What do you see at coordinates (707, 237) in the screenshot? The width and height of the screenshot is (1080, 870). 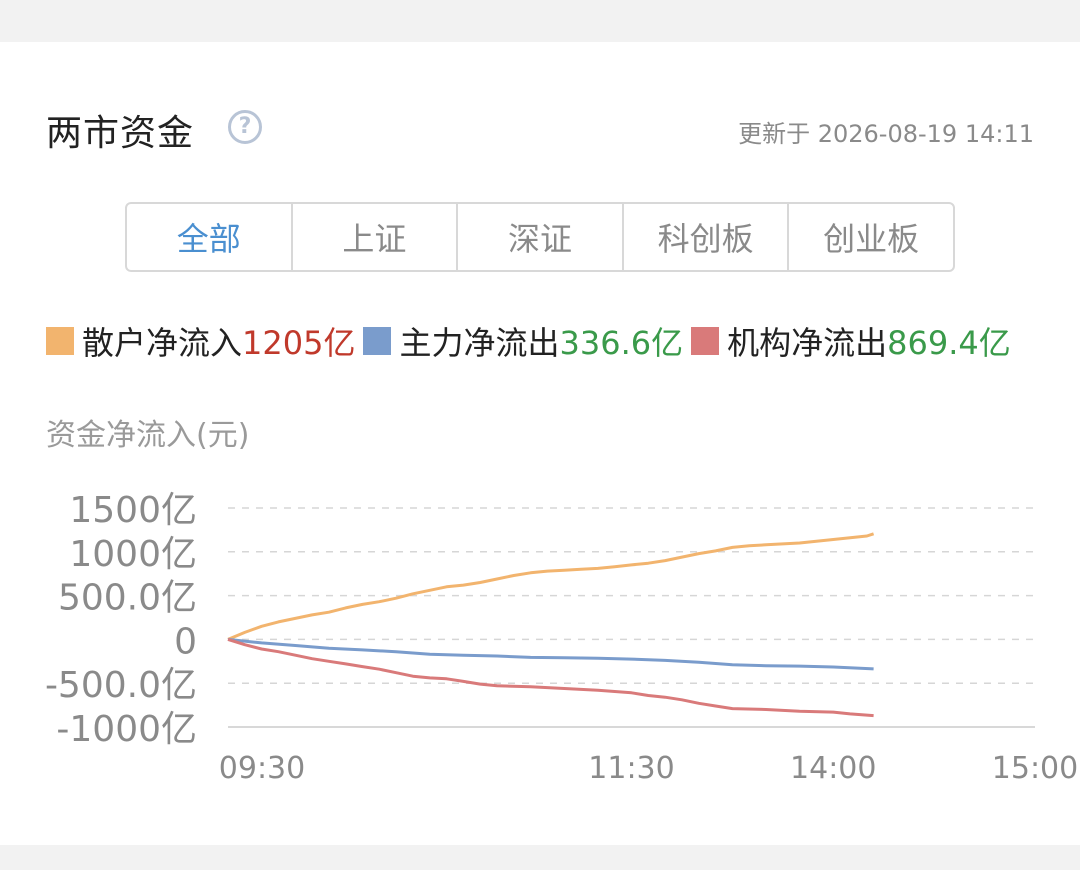 I see `tab-star-market: 科创板` at bounding box center [707, 237].